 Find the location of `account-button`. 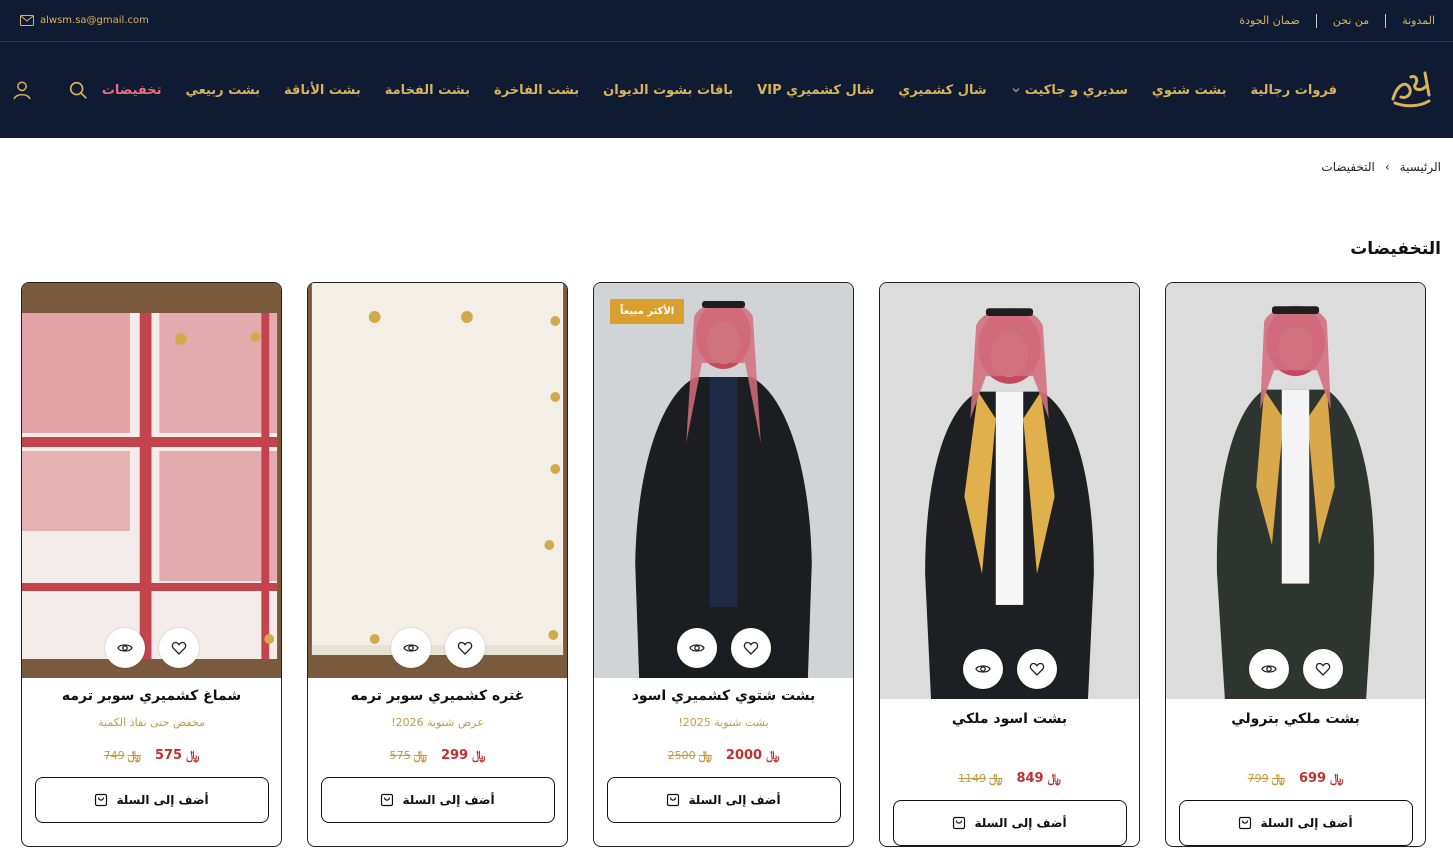

account-button is located at coordinates (22, 90).